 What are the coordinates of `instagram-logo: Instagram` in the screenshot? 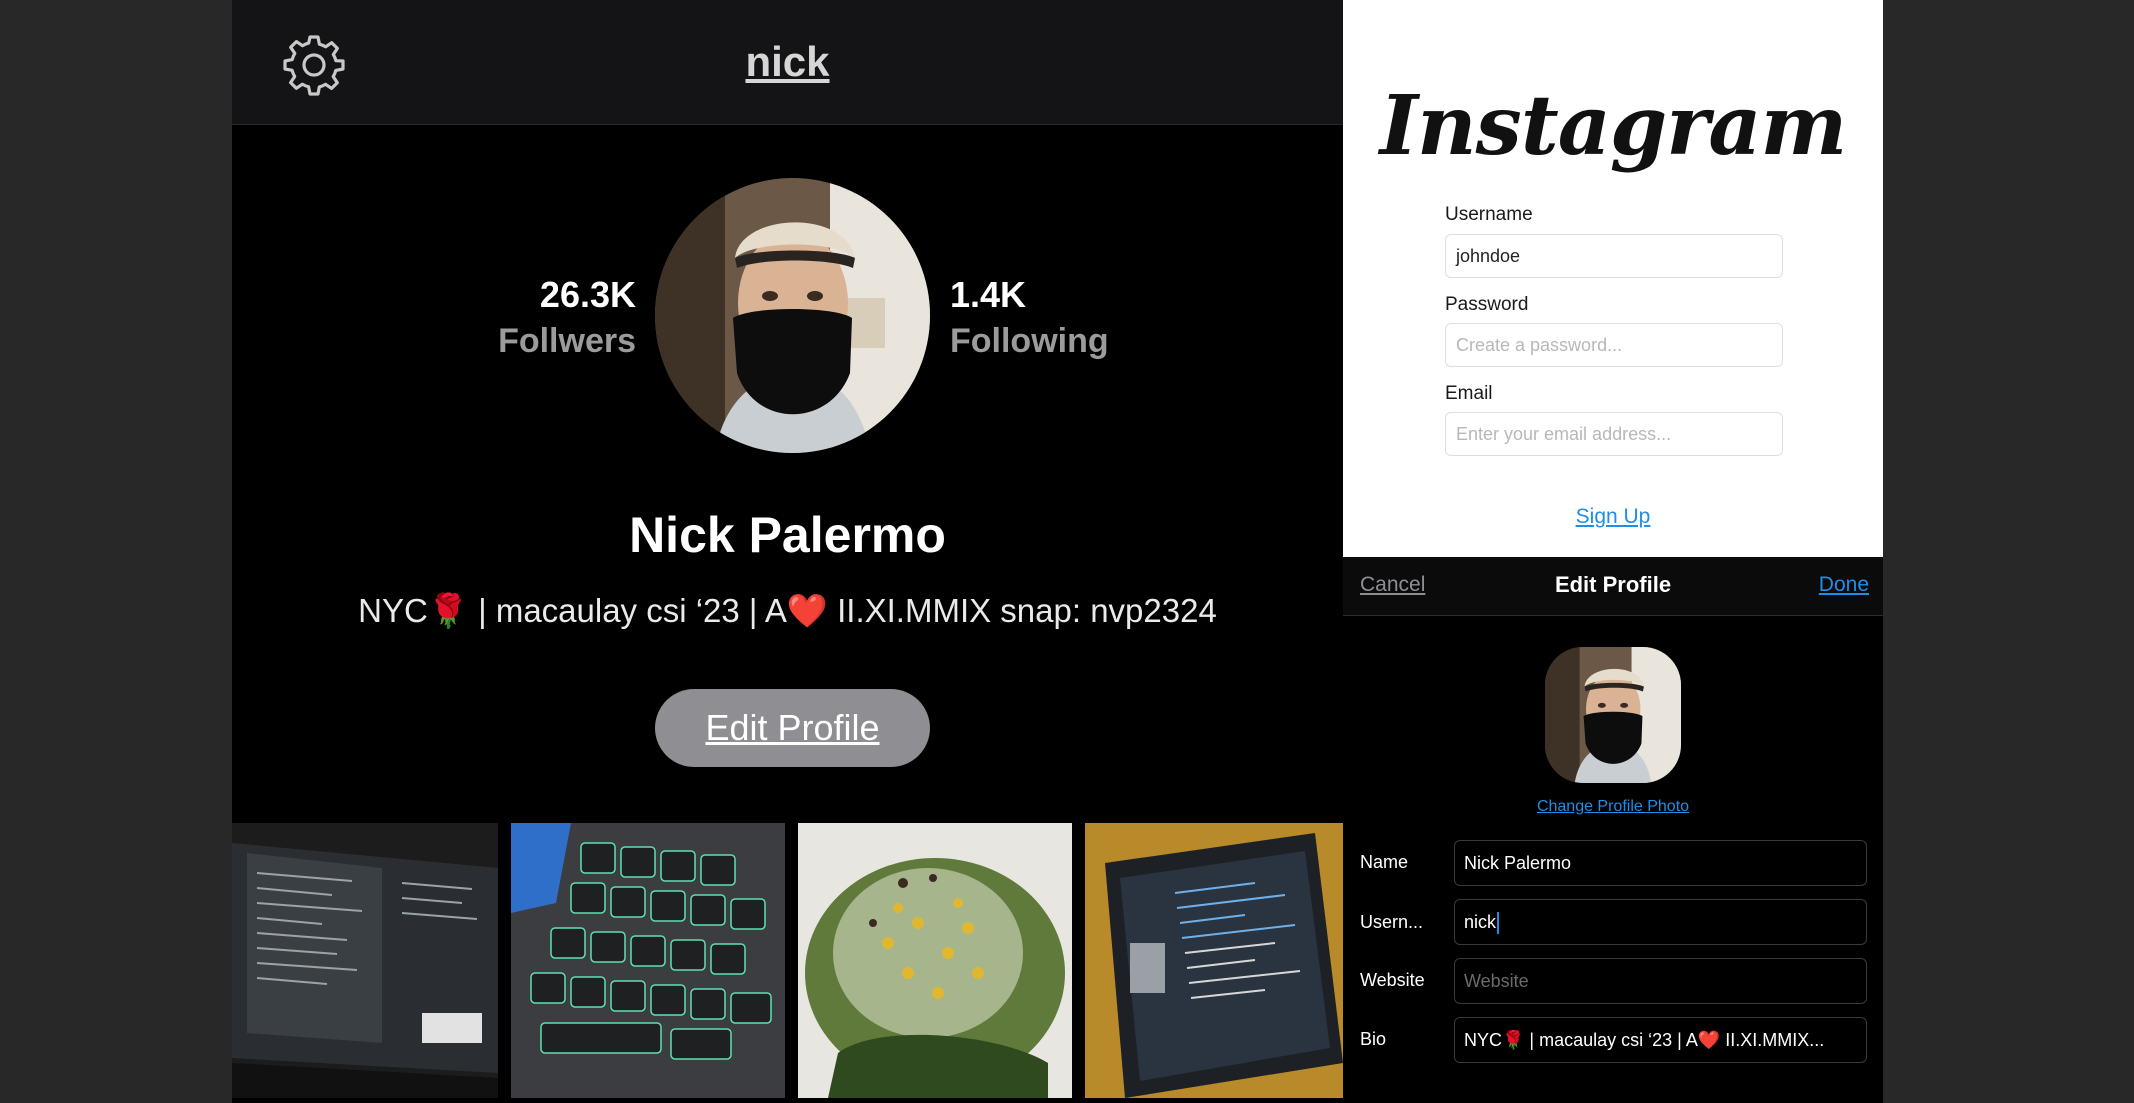 It's located at (1613, 126).